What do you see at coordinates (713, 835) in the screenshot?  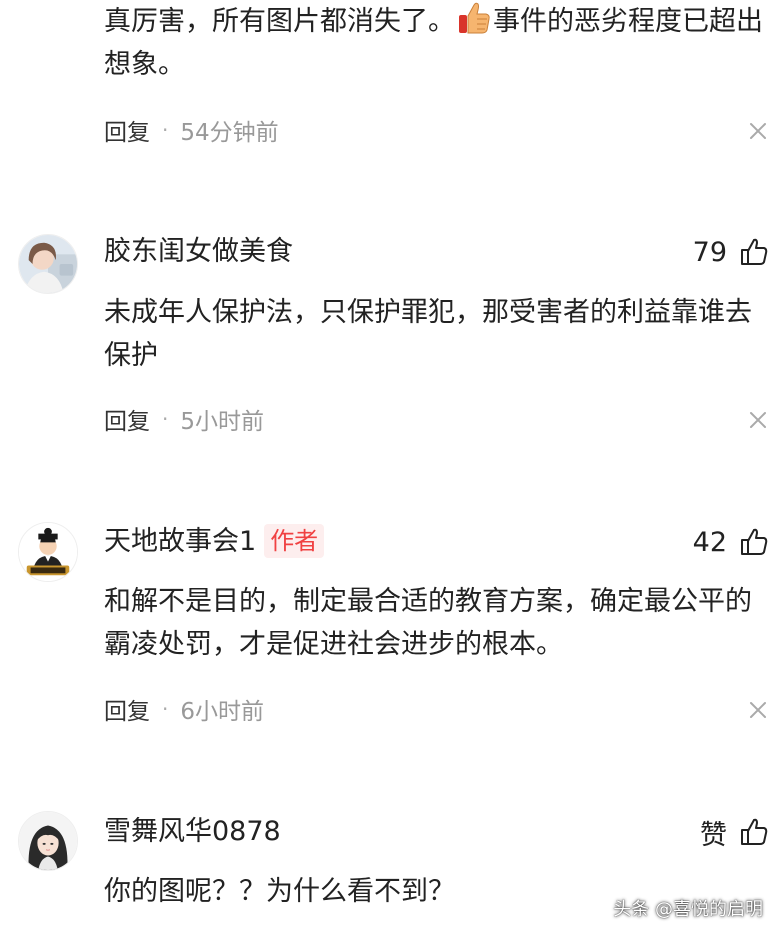 I see `like-label: 赞` at bounding box center [713, 835].